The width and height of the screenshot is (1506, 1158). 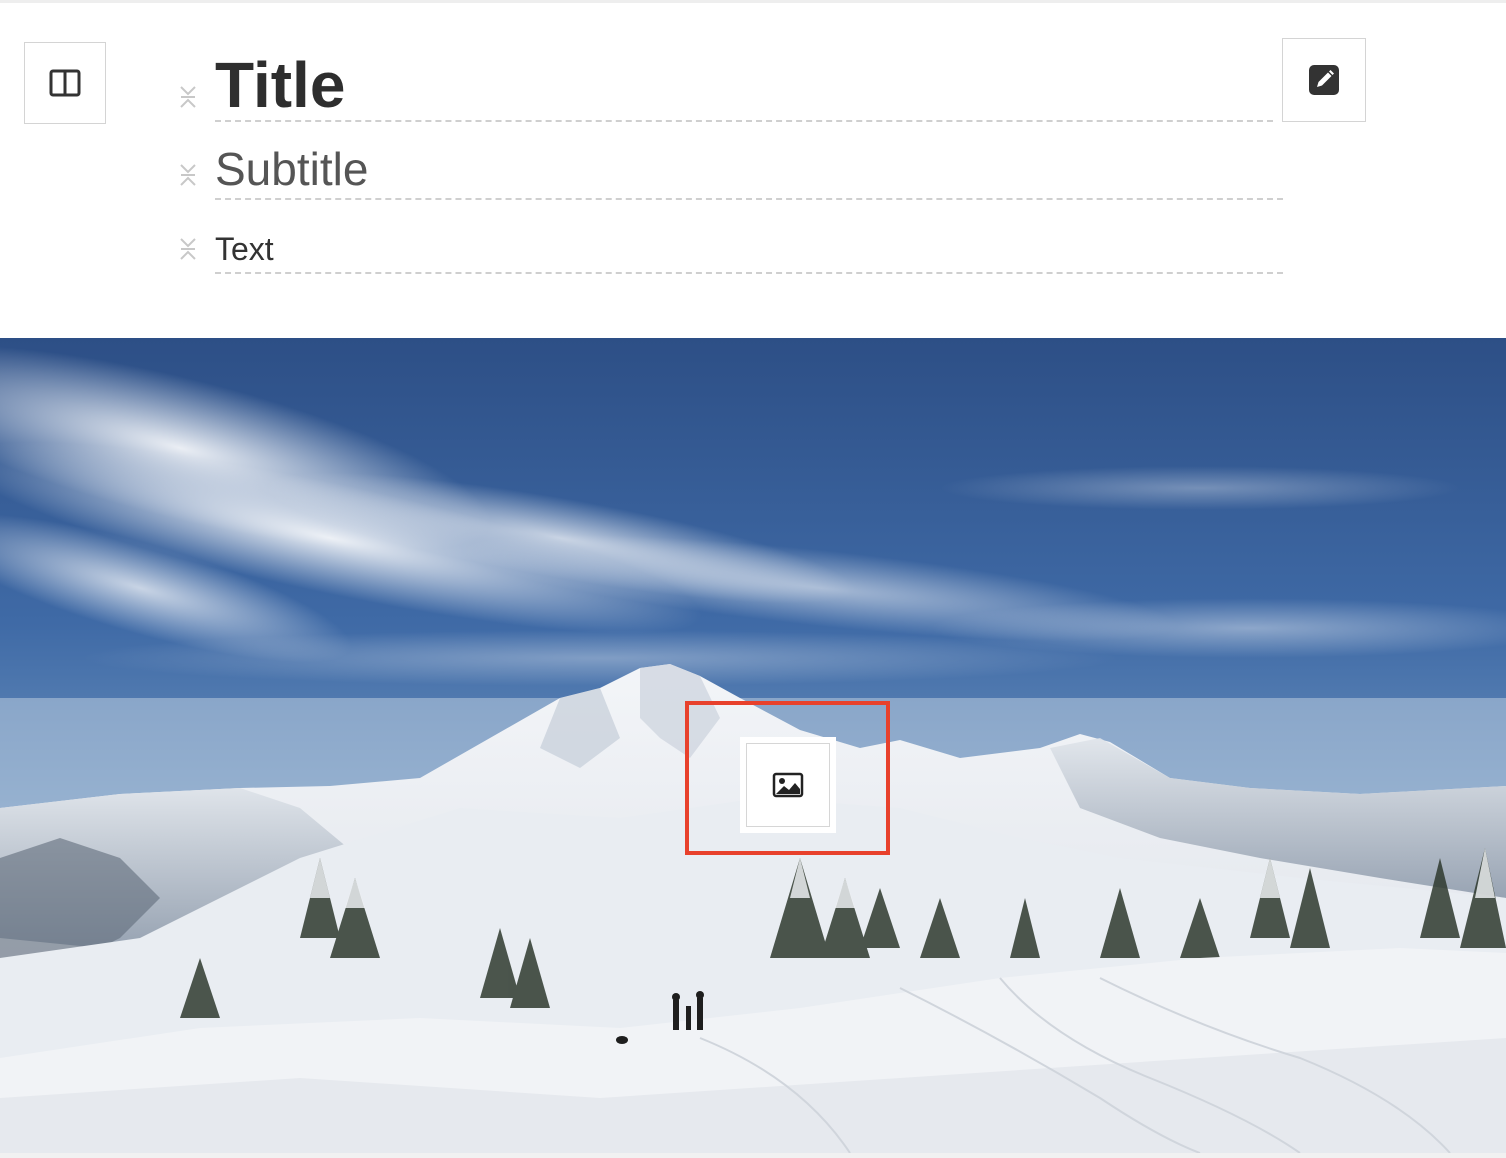 I want to click on pencil-icon, so click(x=1324, y=80).